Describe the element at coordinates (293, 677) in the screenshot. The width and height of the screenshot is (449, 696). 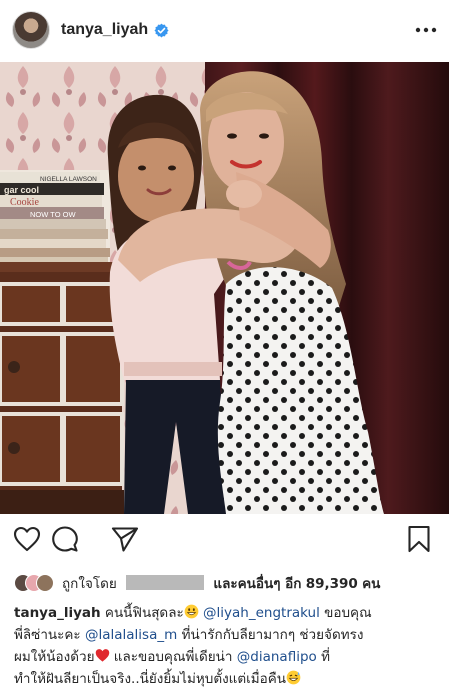
I see `grinning-sweat-emoji-icon` at that location.